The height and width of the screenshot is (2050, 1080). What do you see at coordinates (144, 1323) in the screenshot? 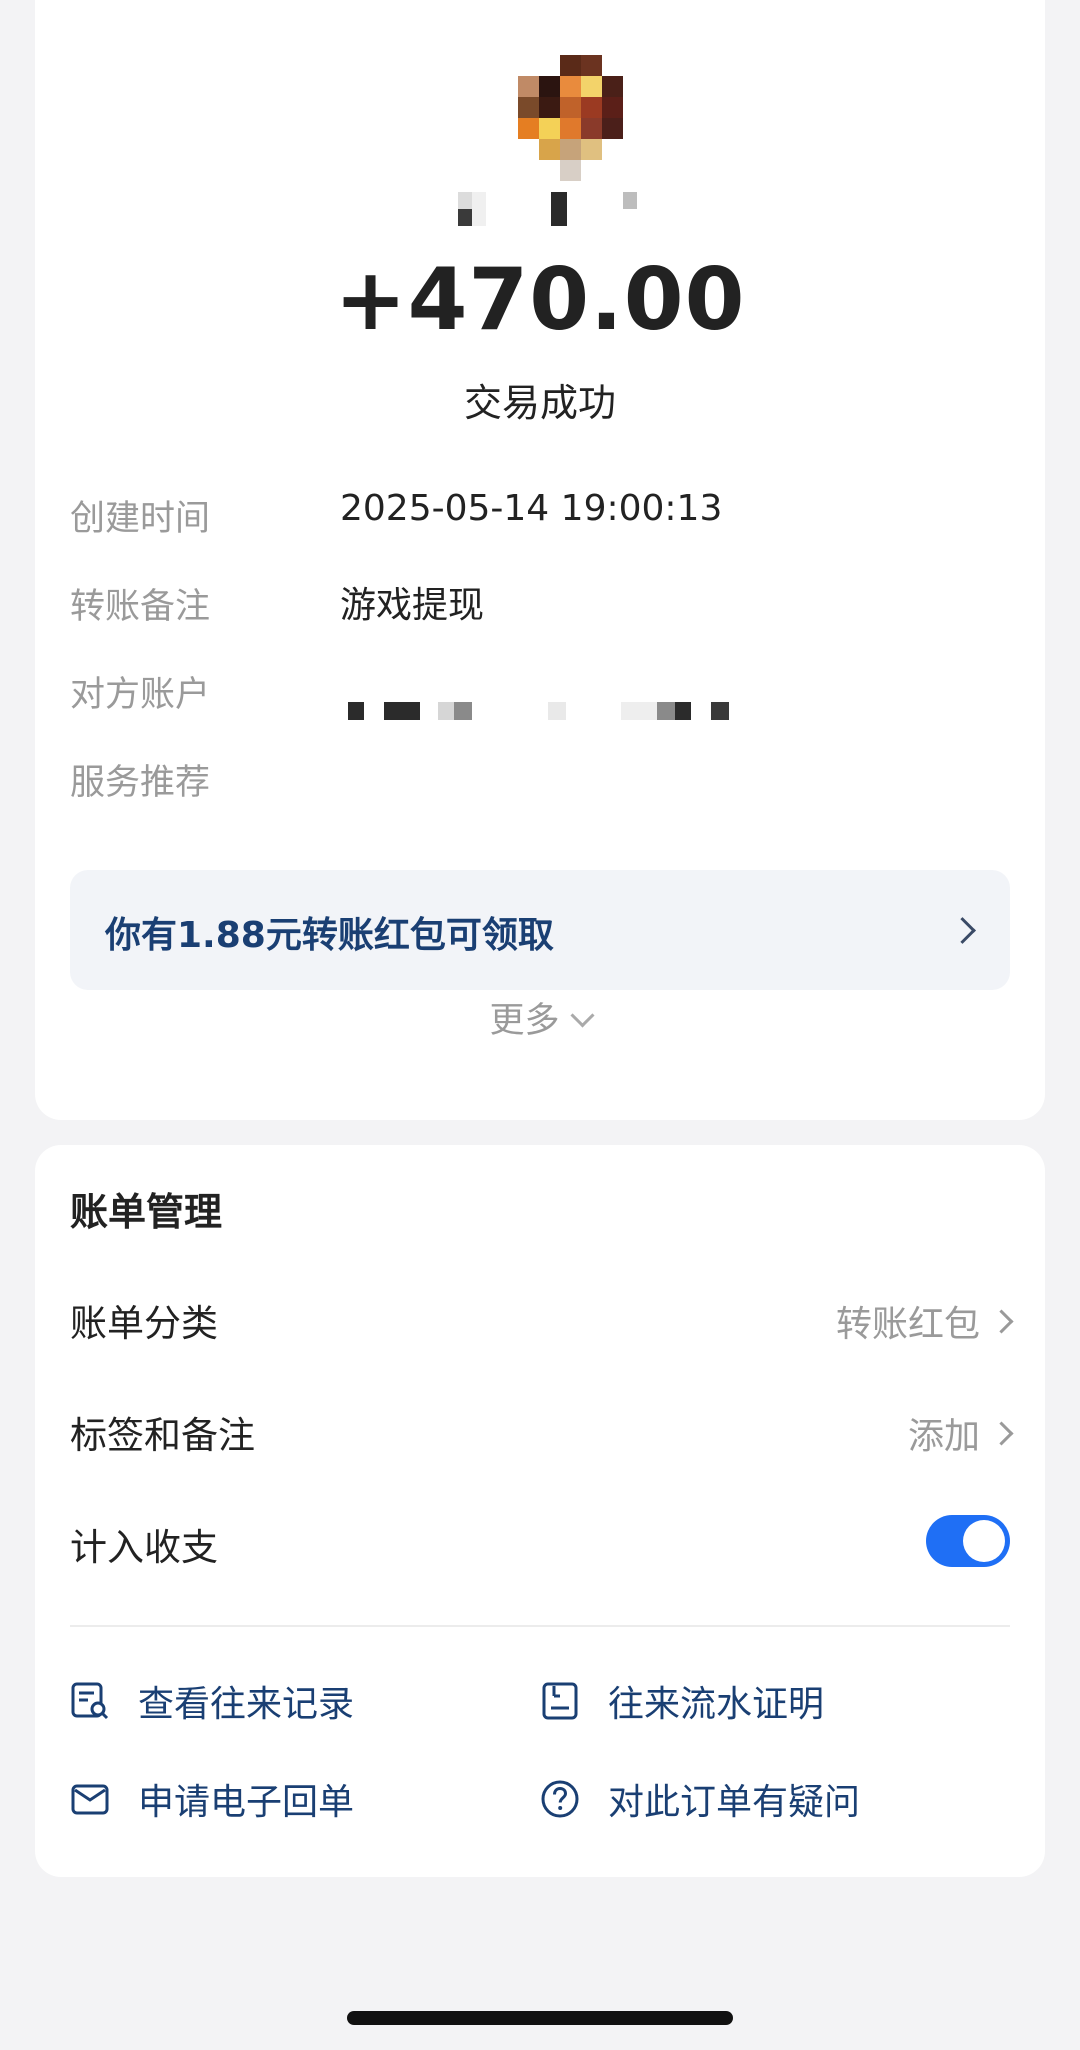
I see `bill-category-label: 账单分类` at bounding box center [144, 1323].